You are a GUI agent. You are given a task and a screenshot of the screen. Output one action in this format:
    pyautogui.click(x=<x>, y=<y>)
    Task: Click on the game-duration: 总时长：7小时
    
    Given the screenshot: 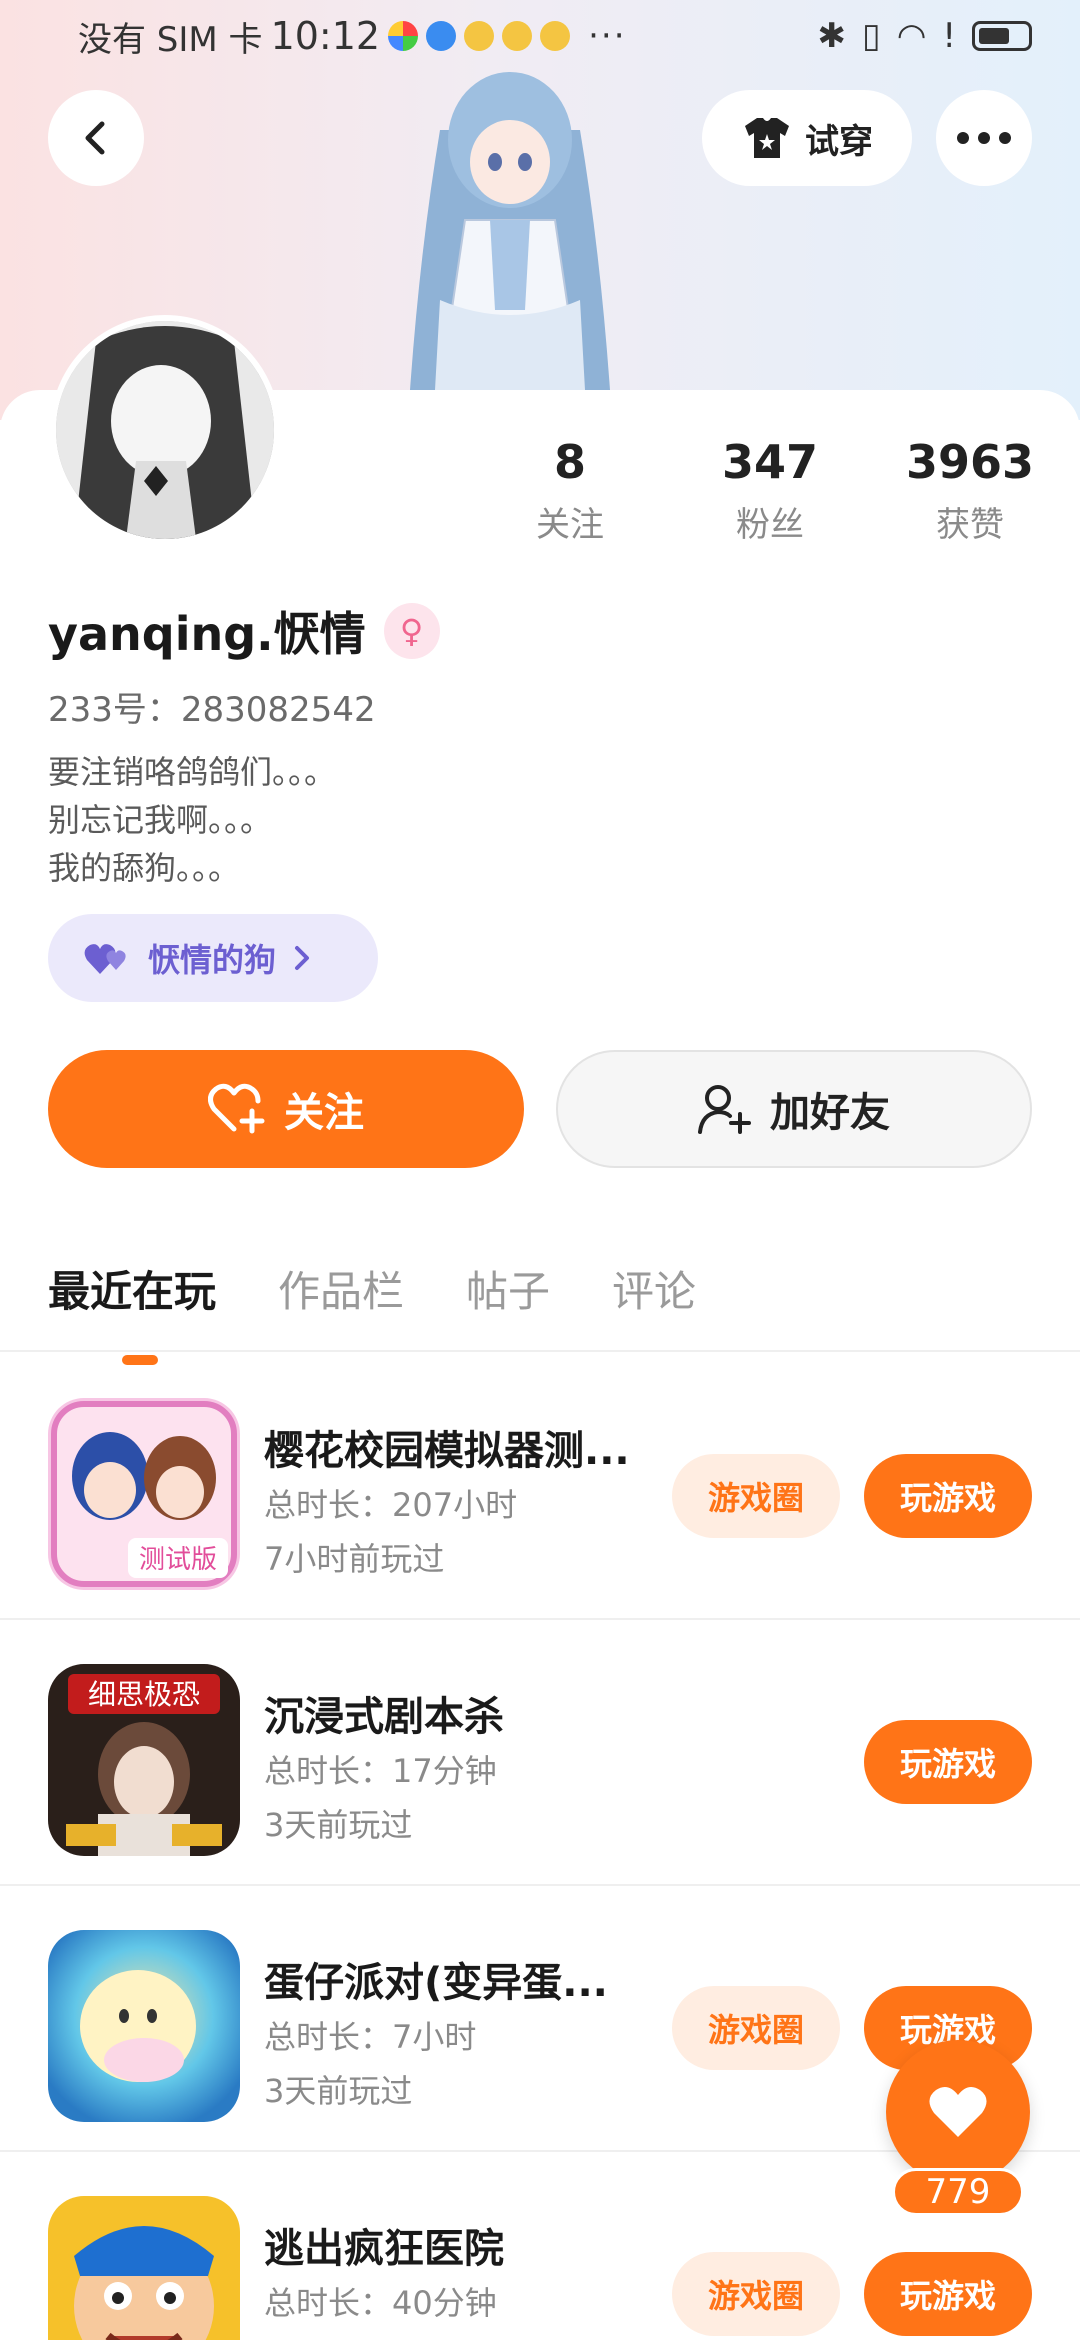 What is the action you would take?
    pyautogui.click(x=370, y=2037)
    